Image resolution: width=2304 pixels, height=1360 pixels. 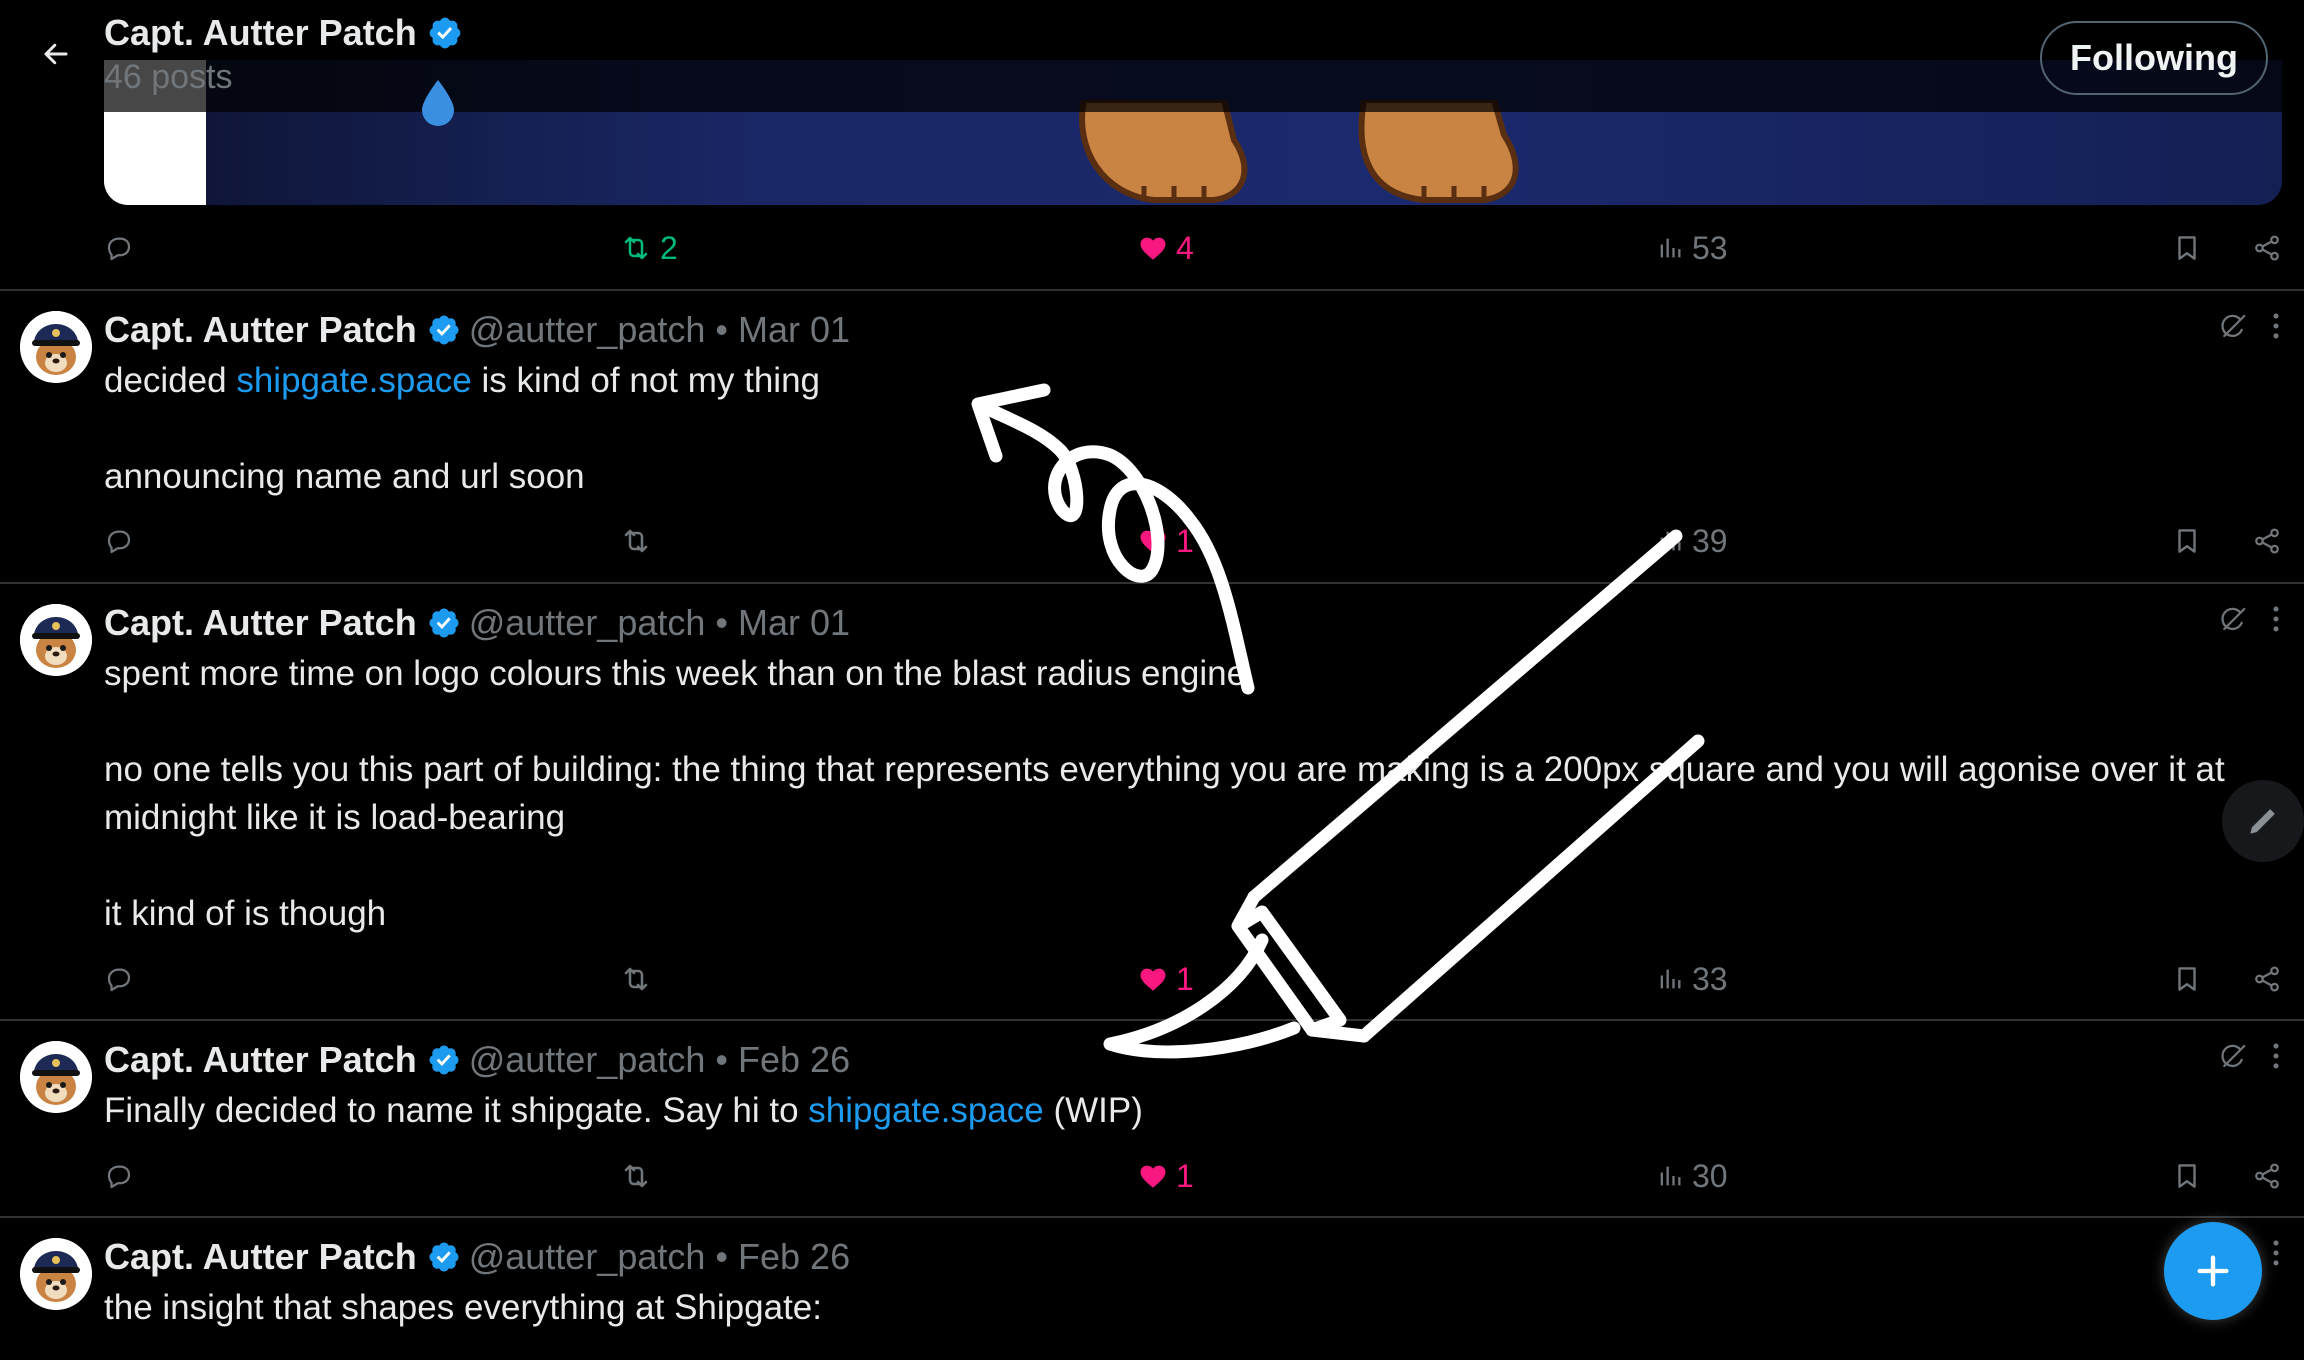 What do you see at coordinates (2263, 821) in the screenshot?
I see `edit-floating-button` at bounding box center [2263, 821].